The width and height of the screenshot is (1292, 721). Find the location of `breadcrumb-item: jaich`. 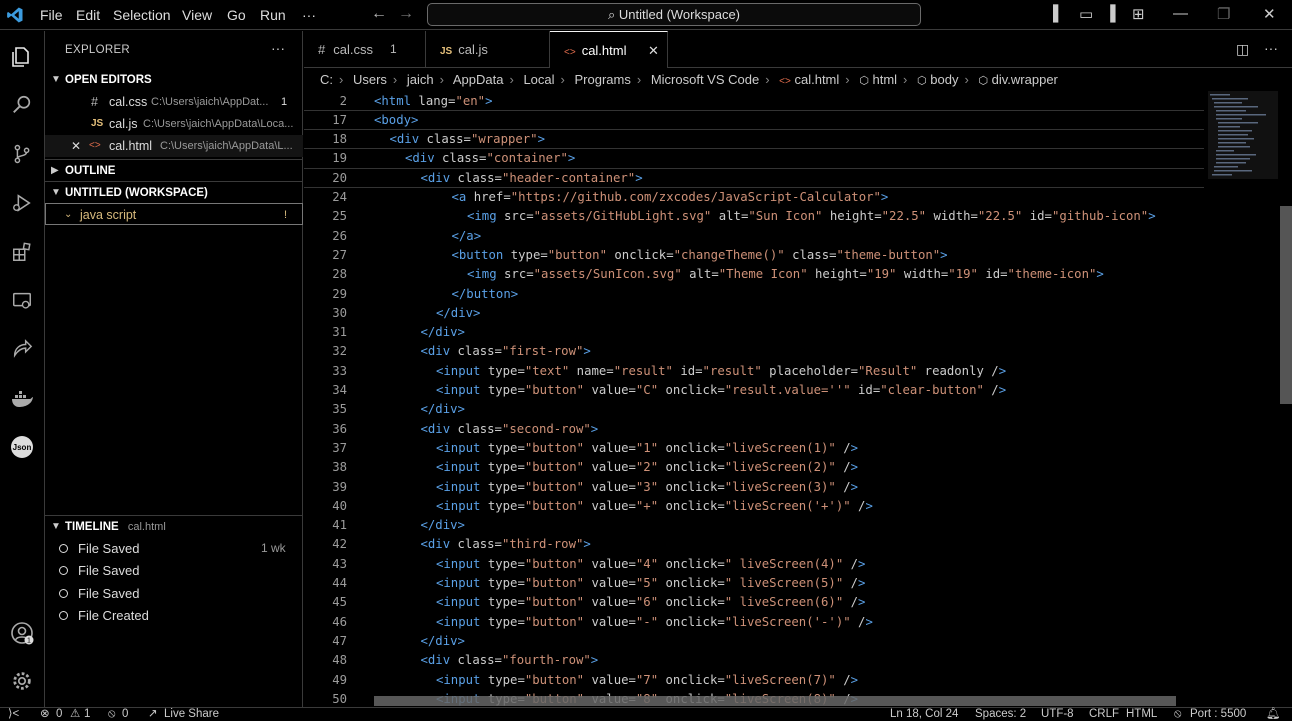

breadcrumb-item: jaich is located at coordinates (420, 79).